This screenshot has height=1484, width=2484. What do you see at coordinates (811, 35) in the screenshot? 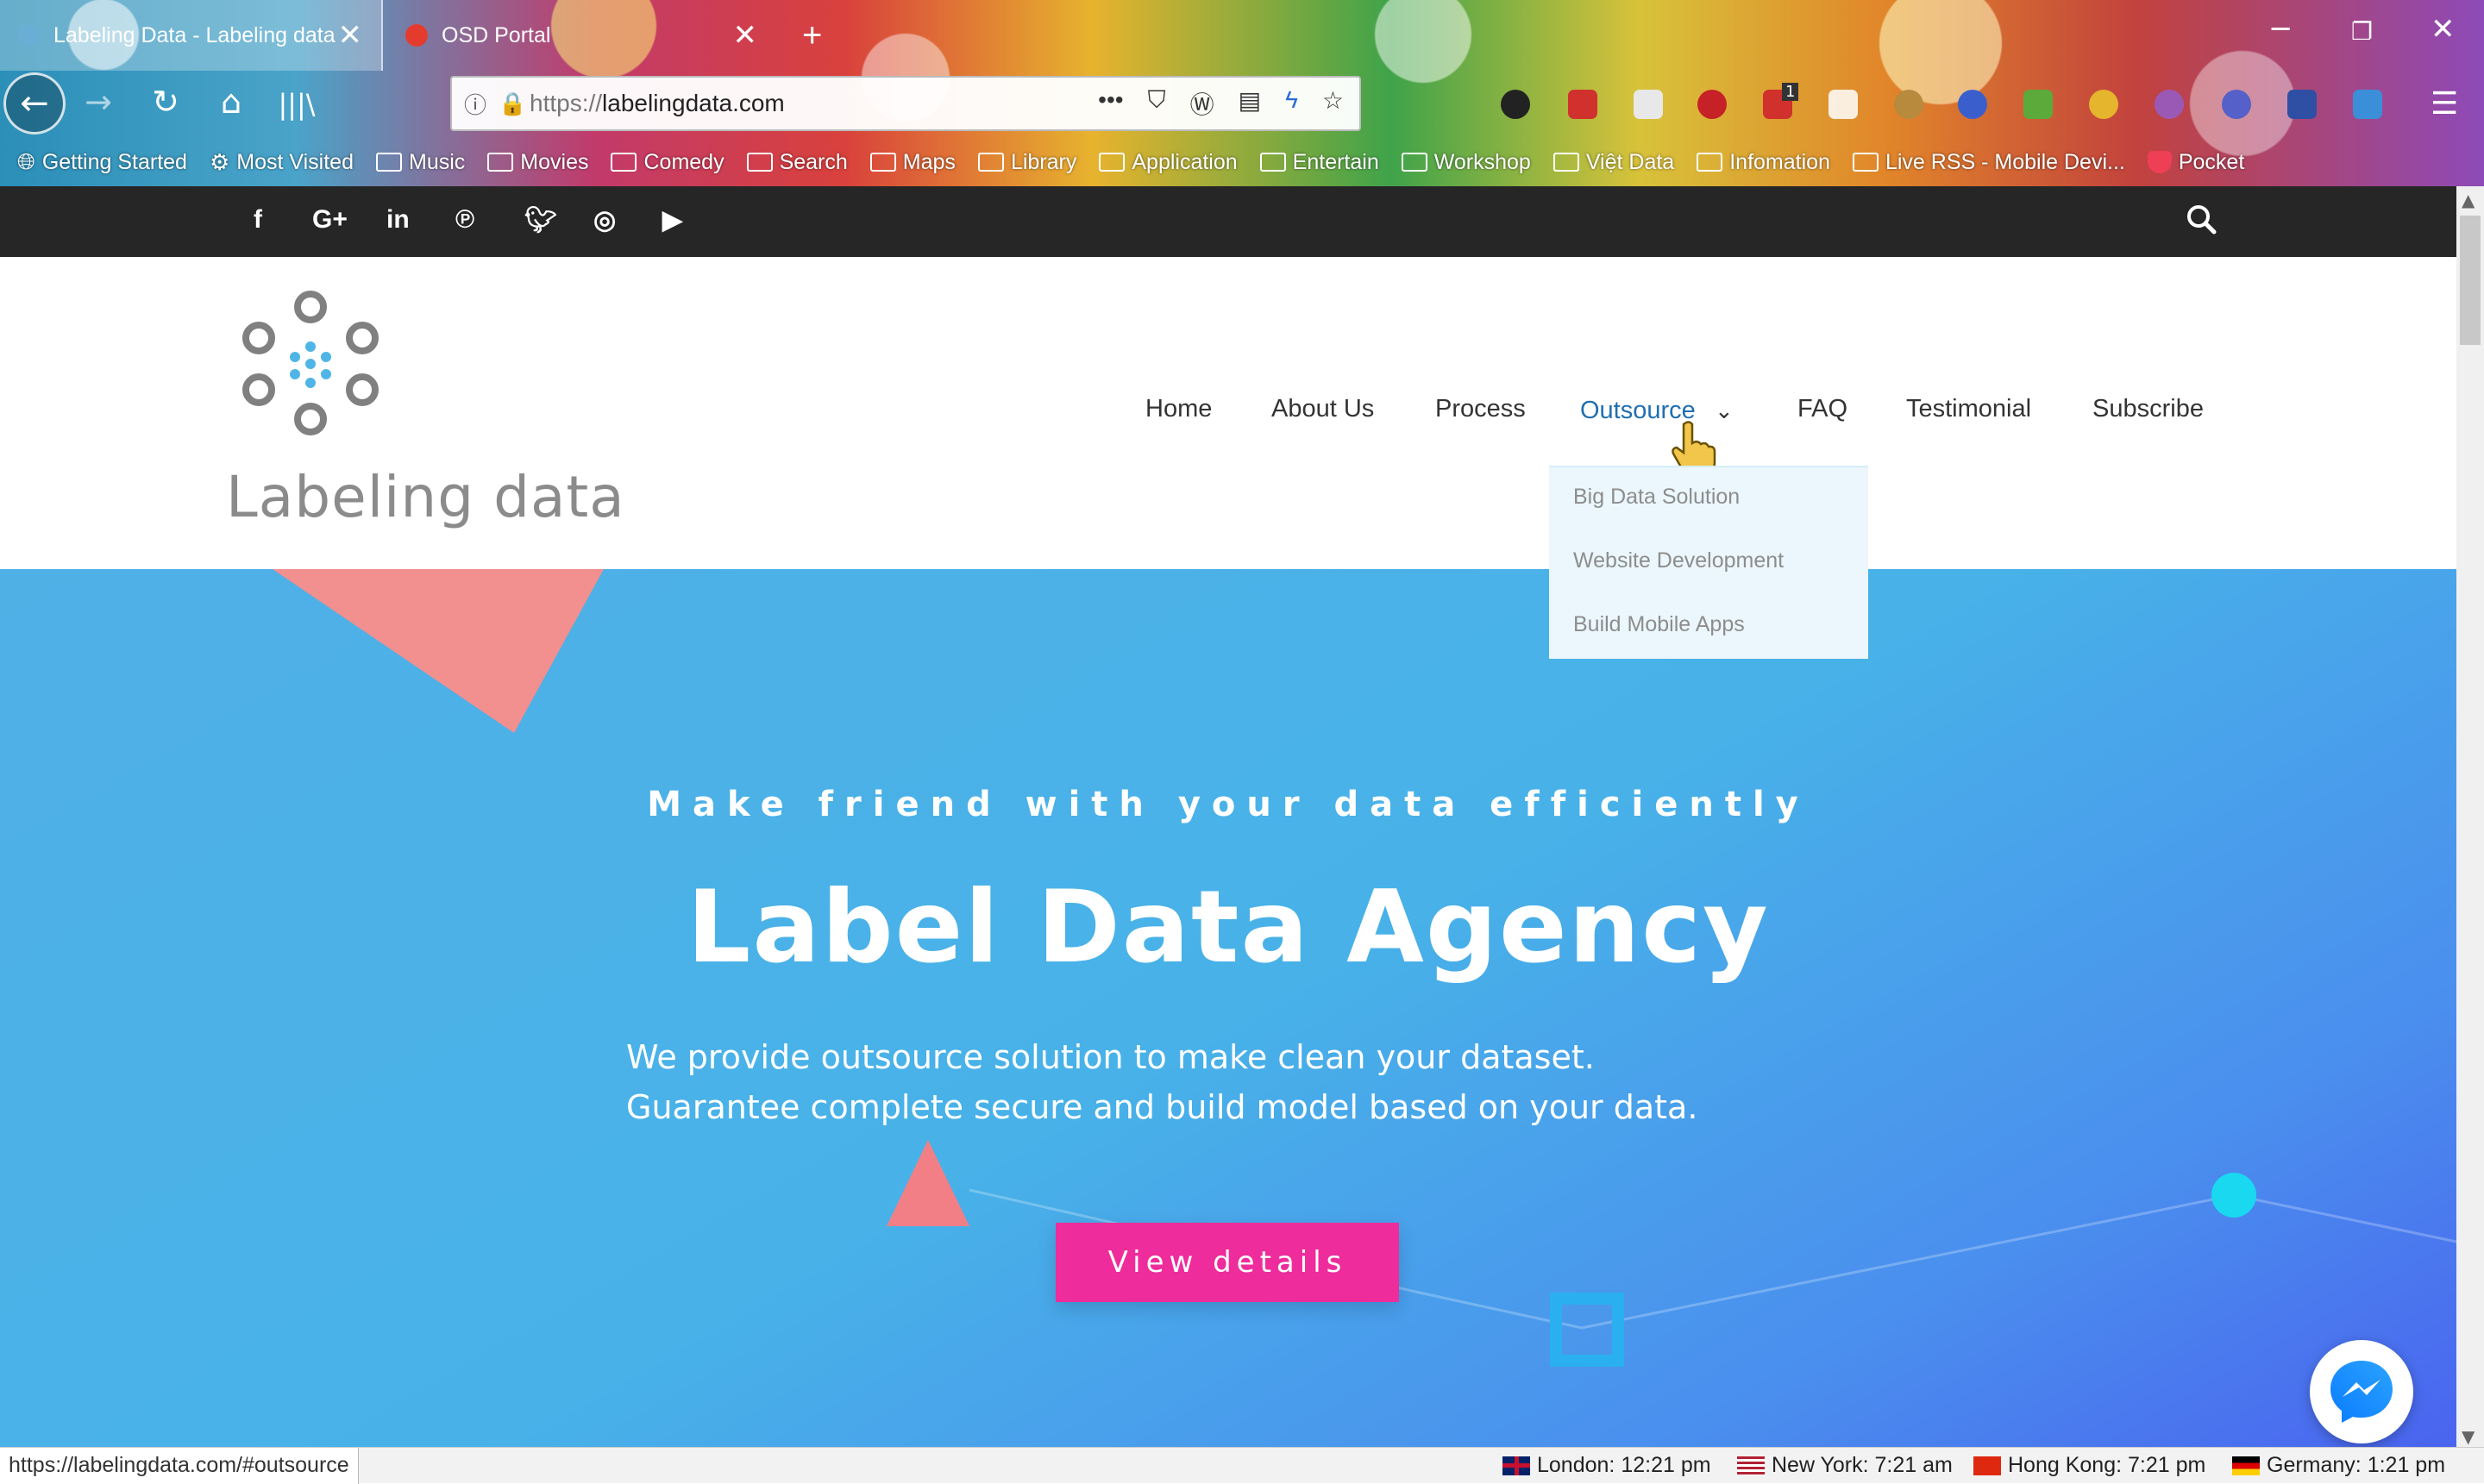
I see `new-tab-button: +` at bounding box center [811, 35].